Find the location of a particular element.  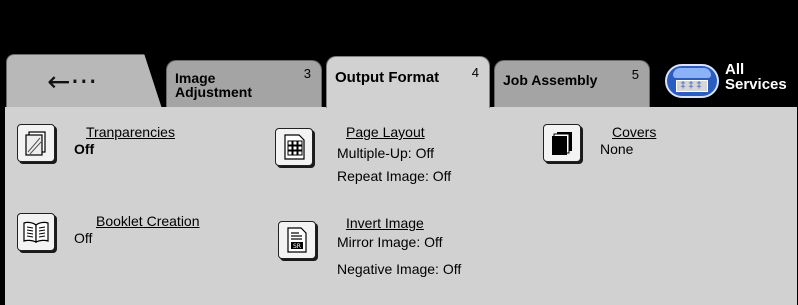

invert-image-value1: Mirror Image: Off is located at coordinates (390, 242).